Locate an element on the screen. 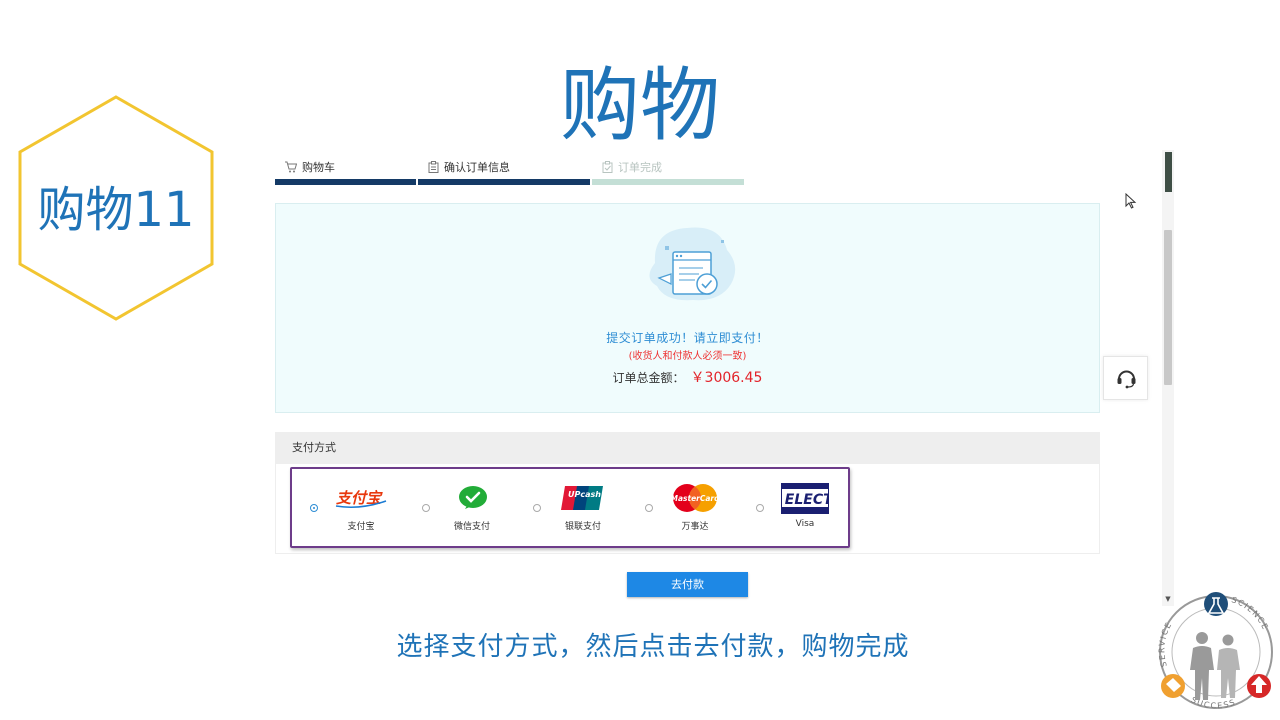 This screenshot has width=1280, height=720. order-success-message: 提交订单成功！请立即支付！ is located at coordinates (687, 338).